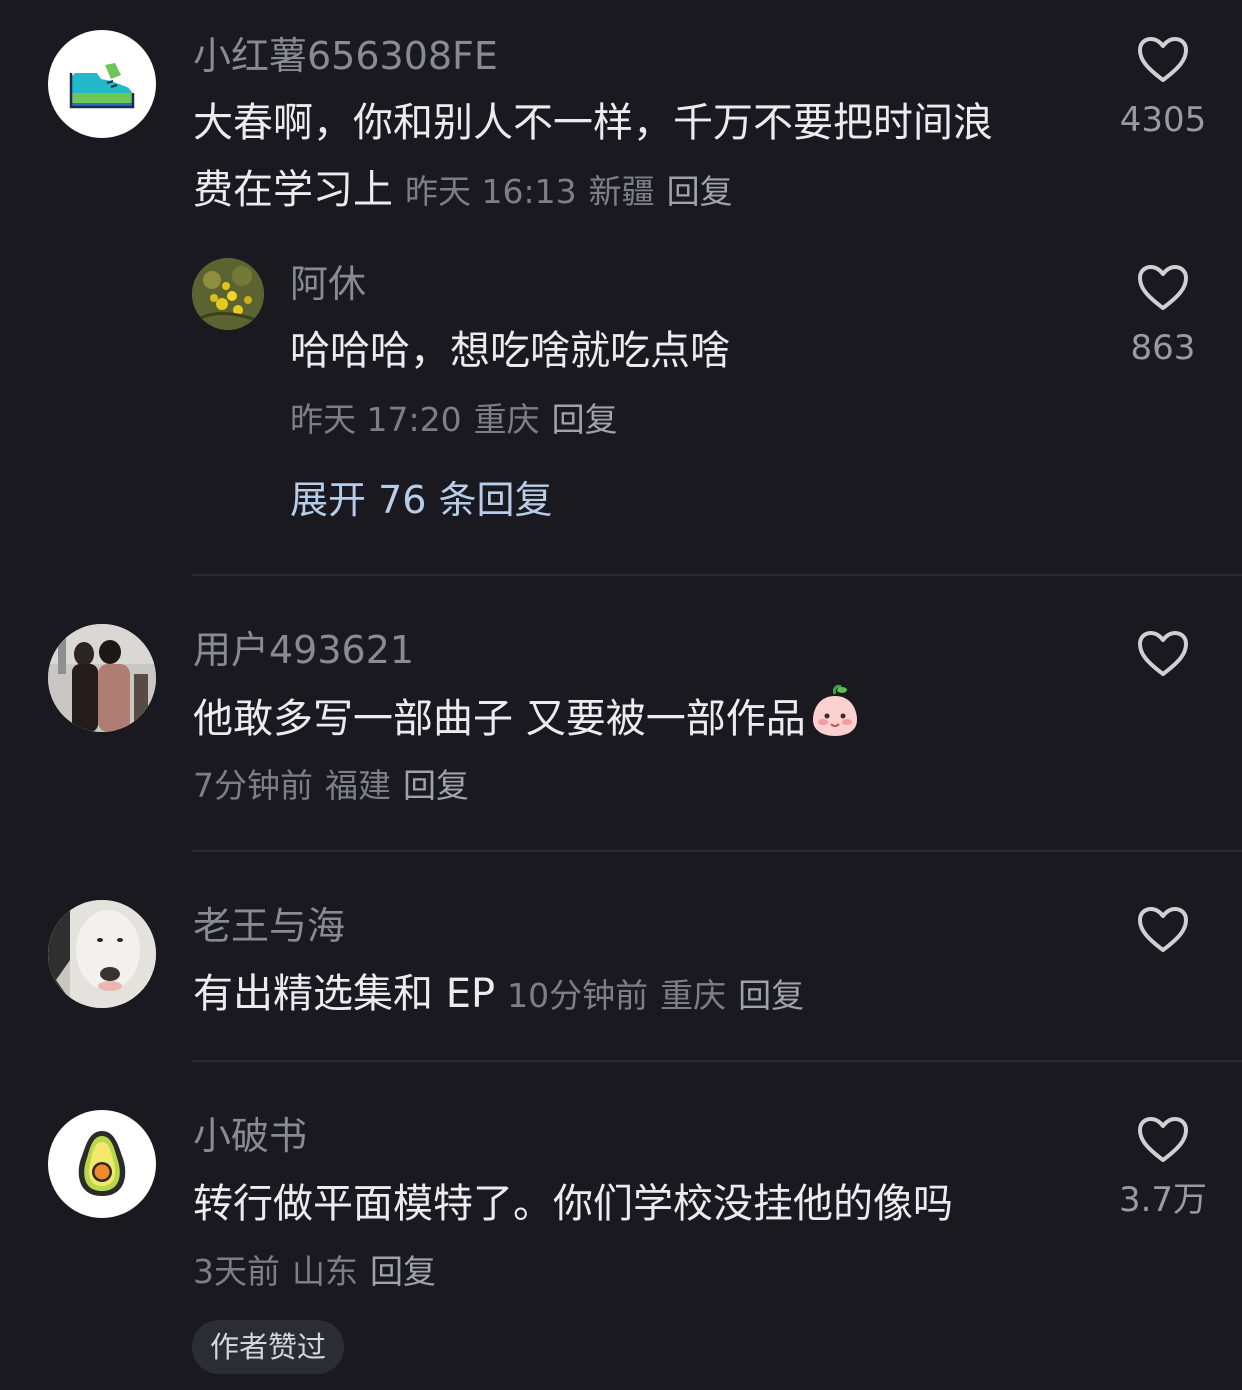 The width and height of the screenshot is (1242, 1390). I want to click on comment-time: 昨天 16:13, so click(491, 191).